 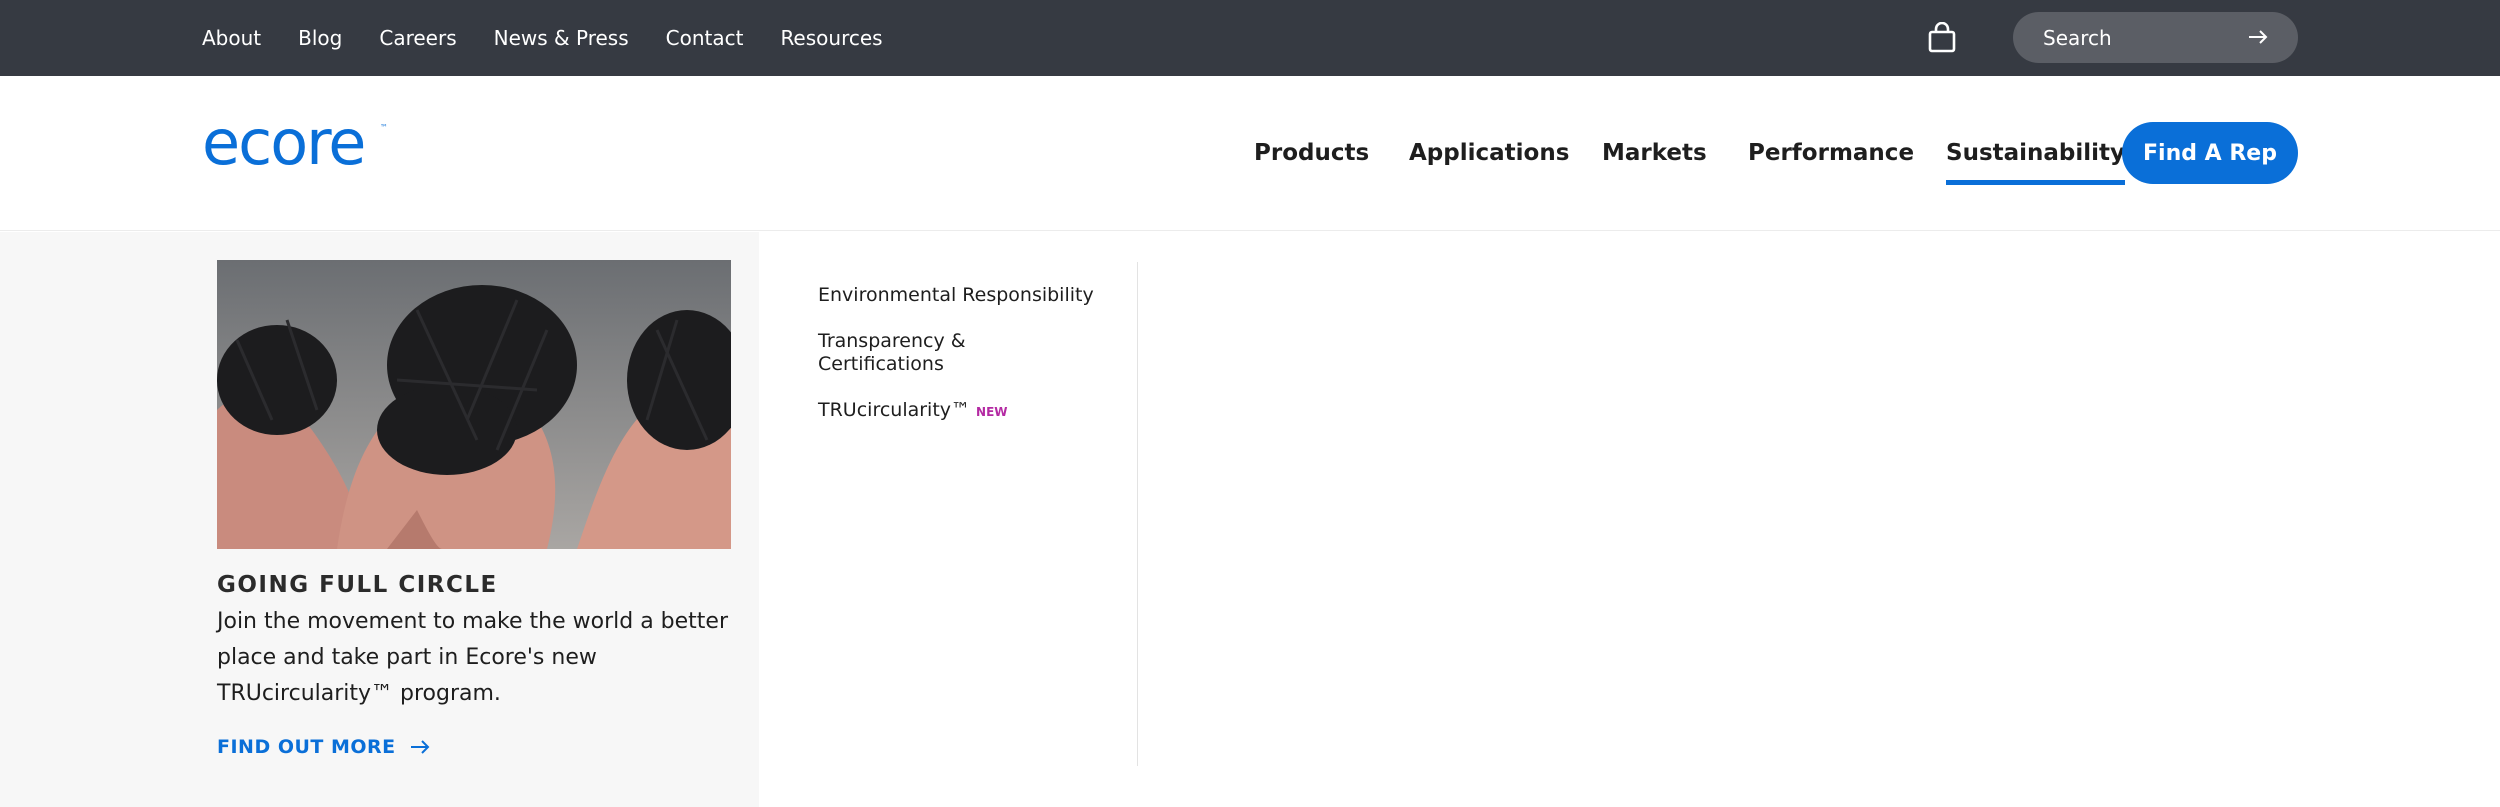 What do you see at coordinates (1137, 514) in the screenshot?
I see `menu-divider` at bounding box center [1137, 514].